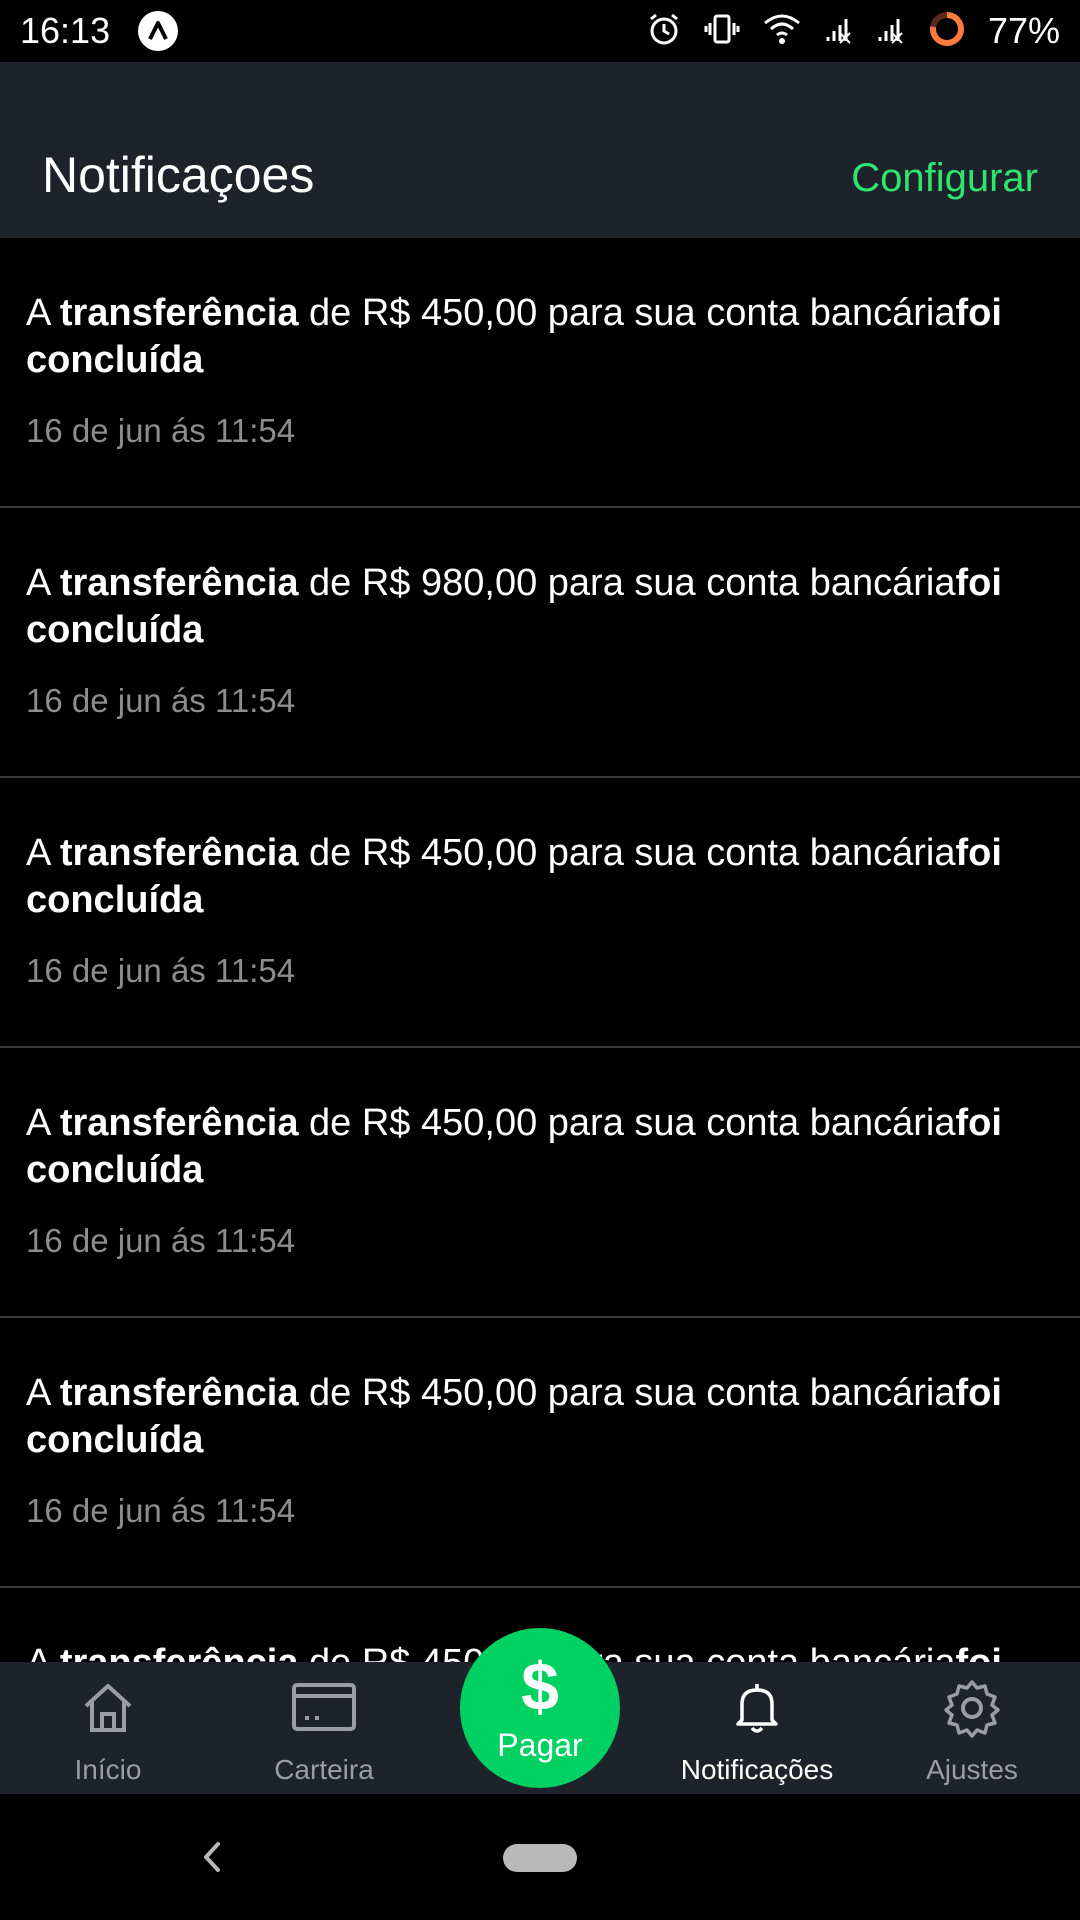  What do you see at coordinates (944, 178) in the screenshot?
I see `configure-button: Configurar` at bounding box center [944, 178].